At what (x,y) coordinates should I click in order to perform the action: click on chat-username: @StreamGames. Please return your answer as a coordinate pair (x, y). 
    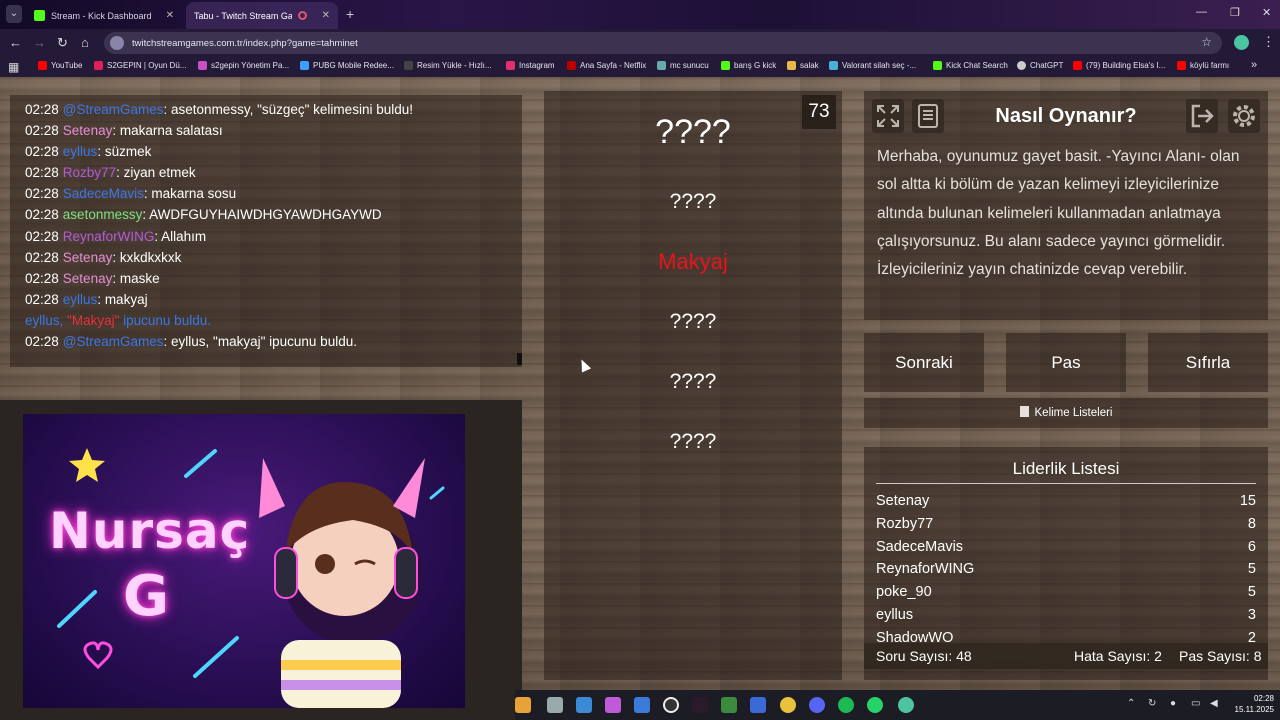
    Looking at the image, I should click on (113, 109).